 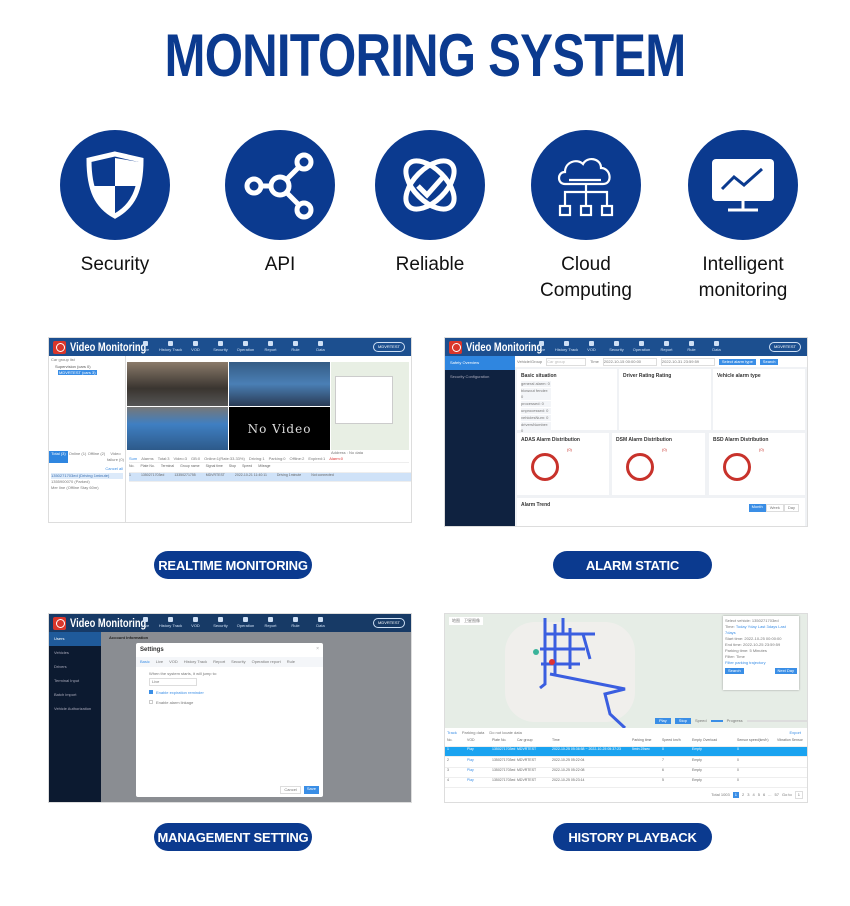 What do you see at coordinates (159, 662) in the screenshot?
I see `tab-live: Live` at bounding box center [159, 662].